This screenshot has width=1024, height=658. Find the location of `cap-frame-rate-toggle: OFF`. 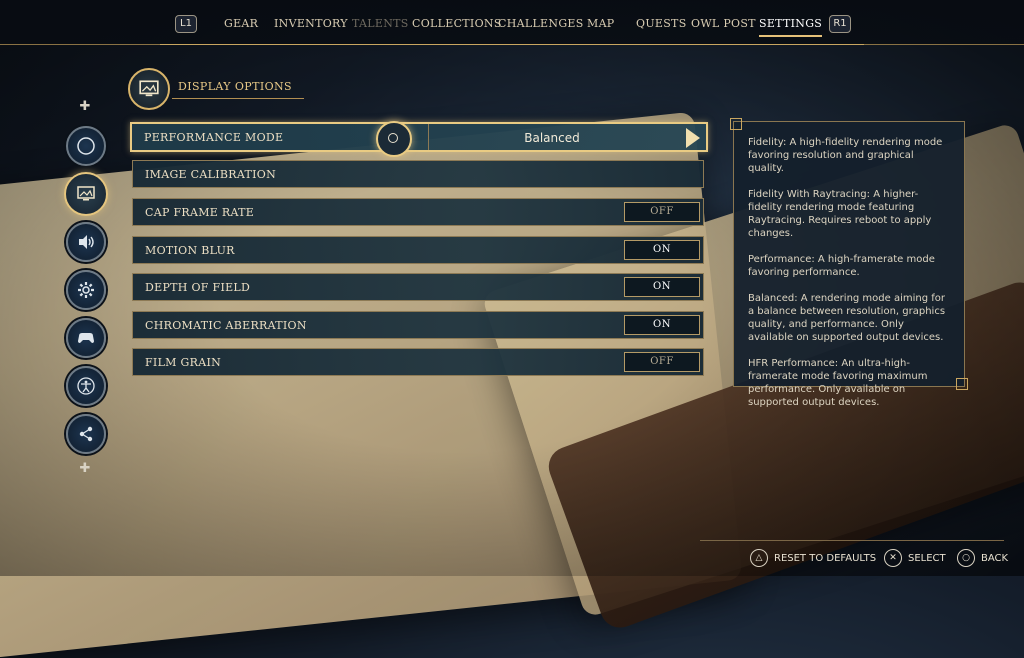

cap-frame-rate-toggle: OFF is located at coordinates (662, 212).